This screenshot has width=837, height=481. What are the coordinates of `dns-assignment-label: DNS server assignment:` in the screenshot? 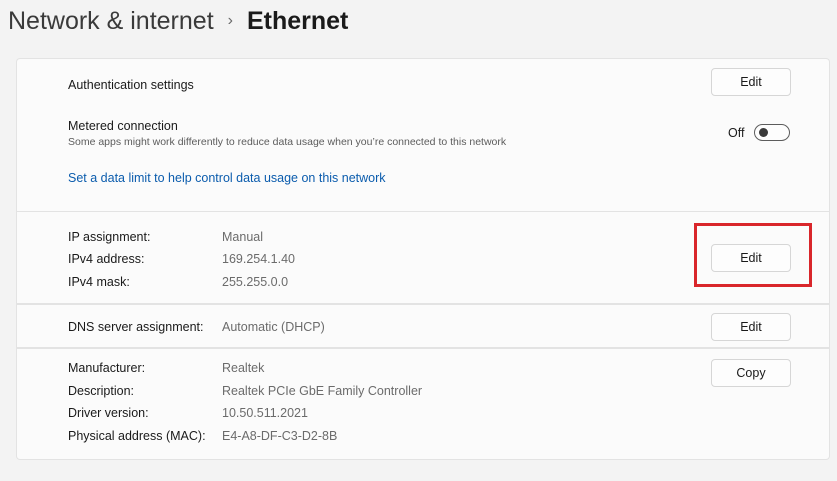 It's located at (136, 327).